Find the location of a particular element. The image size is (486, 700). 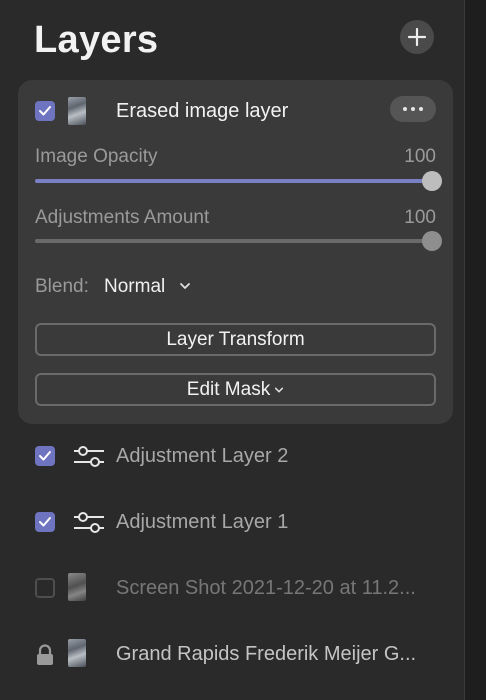

selected-layer-checkbox is located at coordinates (45, 111).